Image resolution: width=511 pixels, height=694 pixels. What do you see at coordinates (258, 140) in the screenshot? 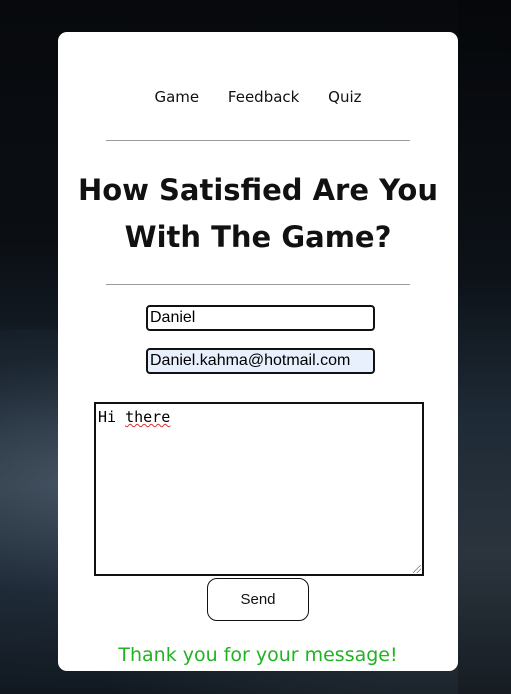
I see `divider-top` at bounding box center [258, 140].